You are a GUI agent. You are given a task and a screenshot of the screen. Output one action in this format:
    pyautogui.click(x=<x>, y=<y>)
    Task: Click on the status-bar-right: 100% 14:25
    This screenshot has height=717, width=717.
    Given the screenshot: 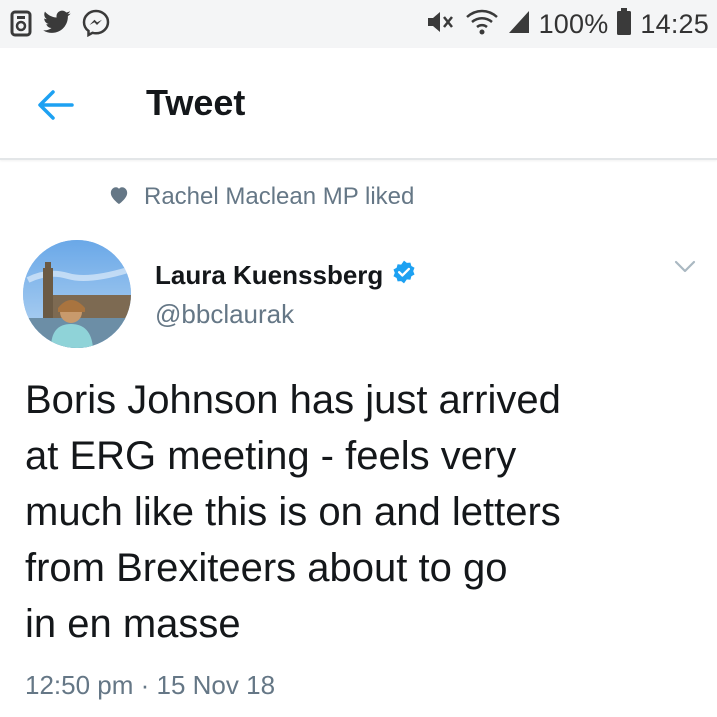 What is the action you would take?
    pyautogui.click(x=567, y=24)
    